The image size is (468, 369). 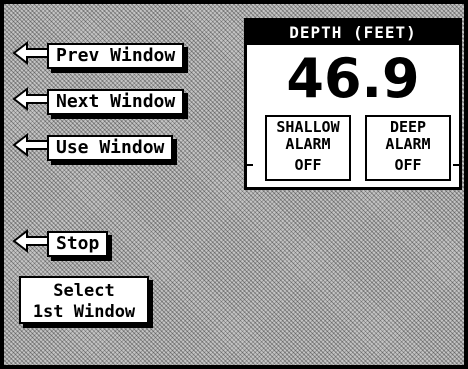 I want to click on deep-alarm-status: OFF, so click(x=408, y=165).